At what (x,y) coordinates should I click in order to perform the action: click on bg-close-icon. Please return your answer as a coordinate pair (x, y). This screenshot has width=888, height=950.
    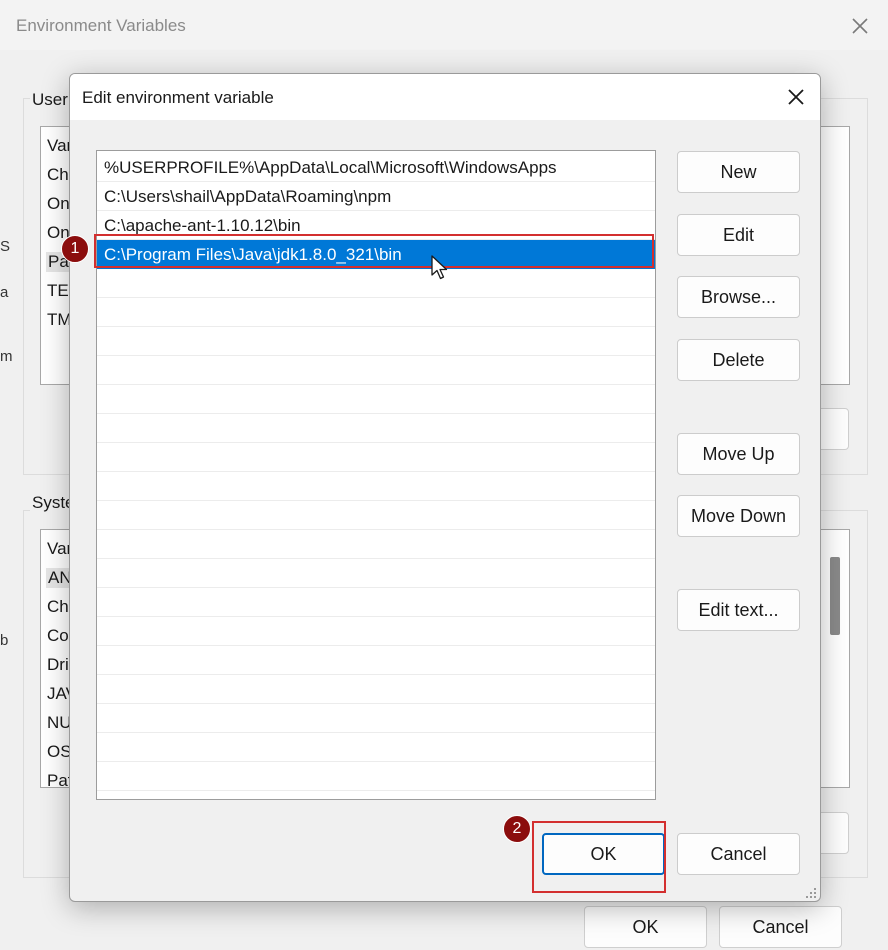
    Looking at the image, I should click on (860, 26).